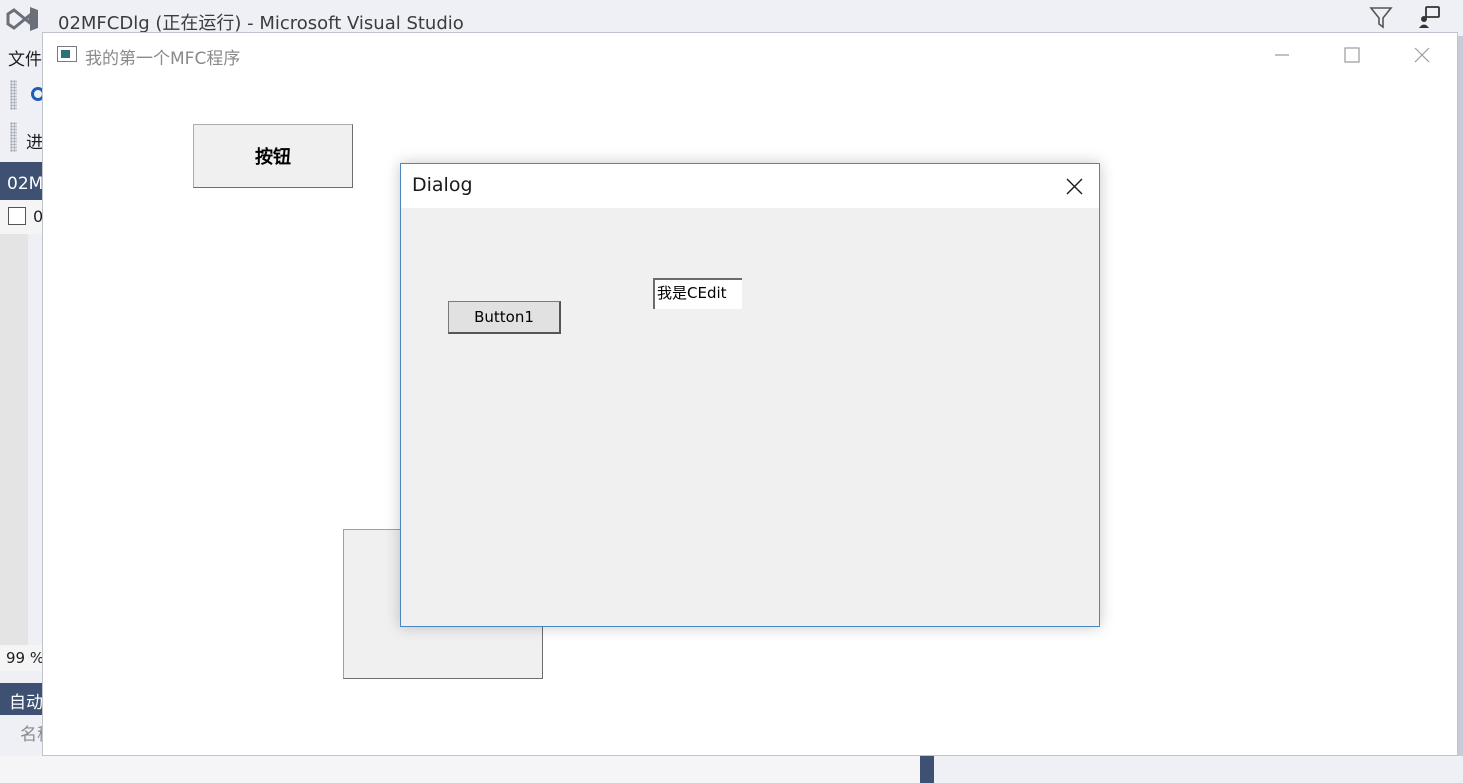  What do you see at coordinates (750, 186) in the screenshot?
I see `dialog-titlebar` at bounding box center [750, 186].